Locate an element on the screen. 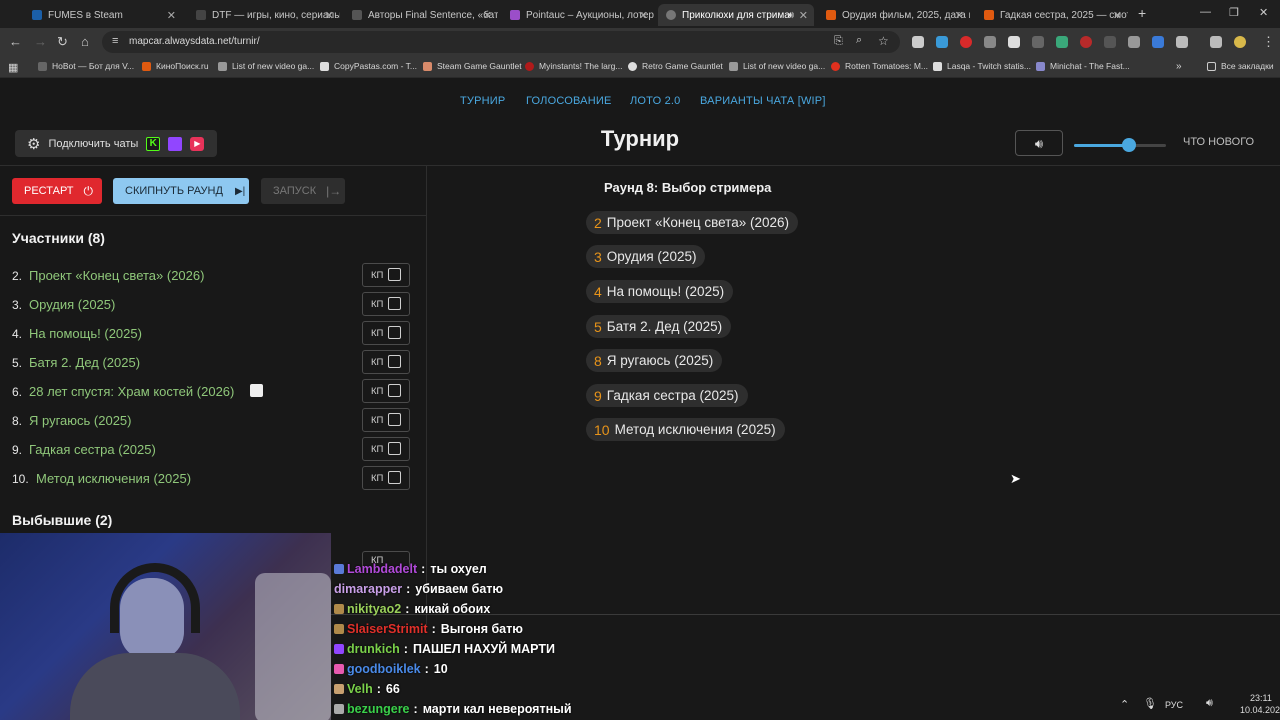  participant-name: На помощь! (2025) is located at coordinates (85, 333).